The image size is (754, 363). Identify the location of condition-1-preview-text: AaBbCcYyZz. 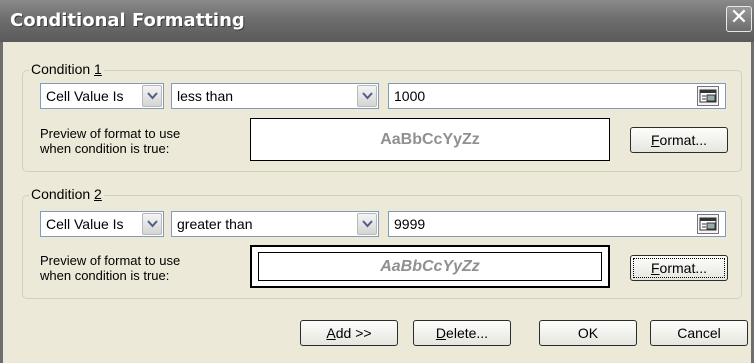
(430, 139).